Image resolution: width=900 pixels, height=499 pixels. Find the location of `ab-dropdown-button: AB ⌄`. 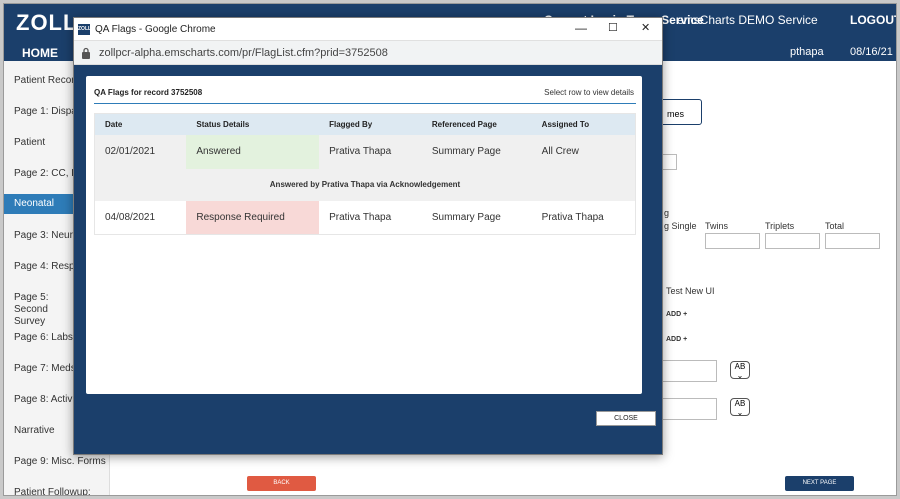

ab-dropdown-button: AB ⌄ is located at coordinates (740, 370).